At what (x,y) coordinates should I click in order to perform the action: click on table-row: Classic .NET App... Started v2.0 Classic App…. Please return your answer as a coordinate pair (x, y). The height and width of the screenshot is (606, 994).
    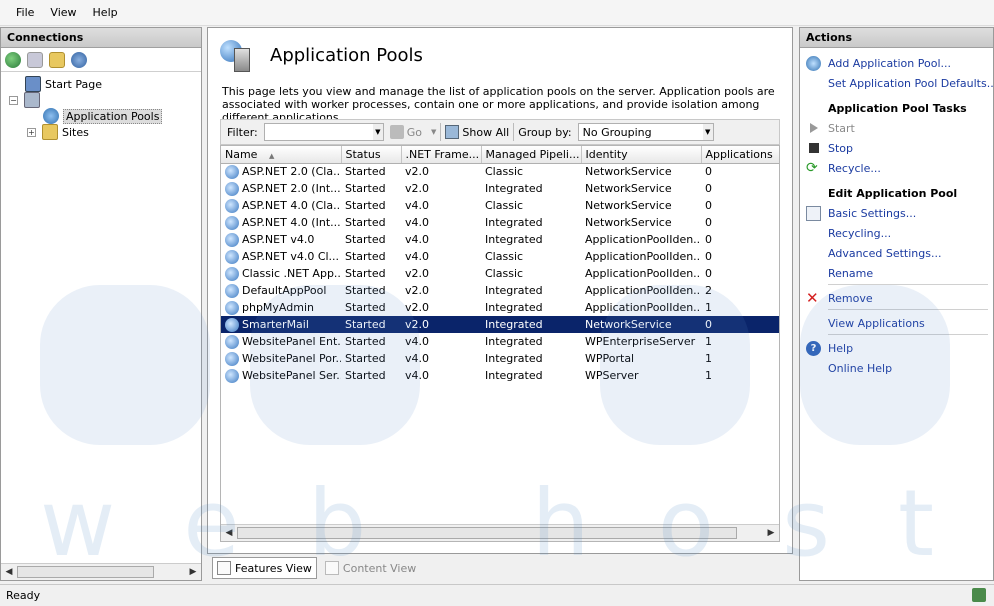
    Looking at the image, I should click on (500, 273).